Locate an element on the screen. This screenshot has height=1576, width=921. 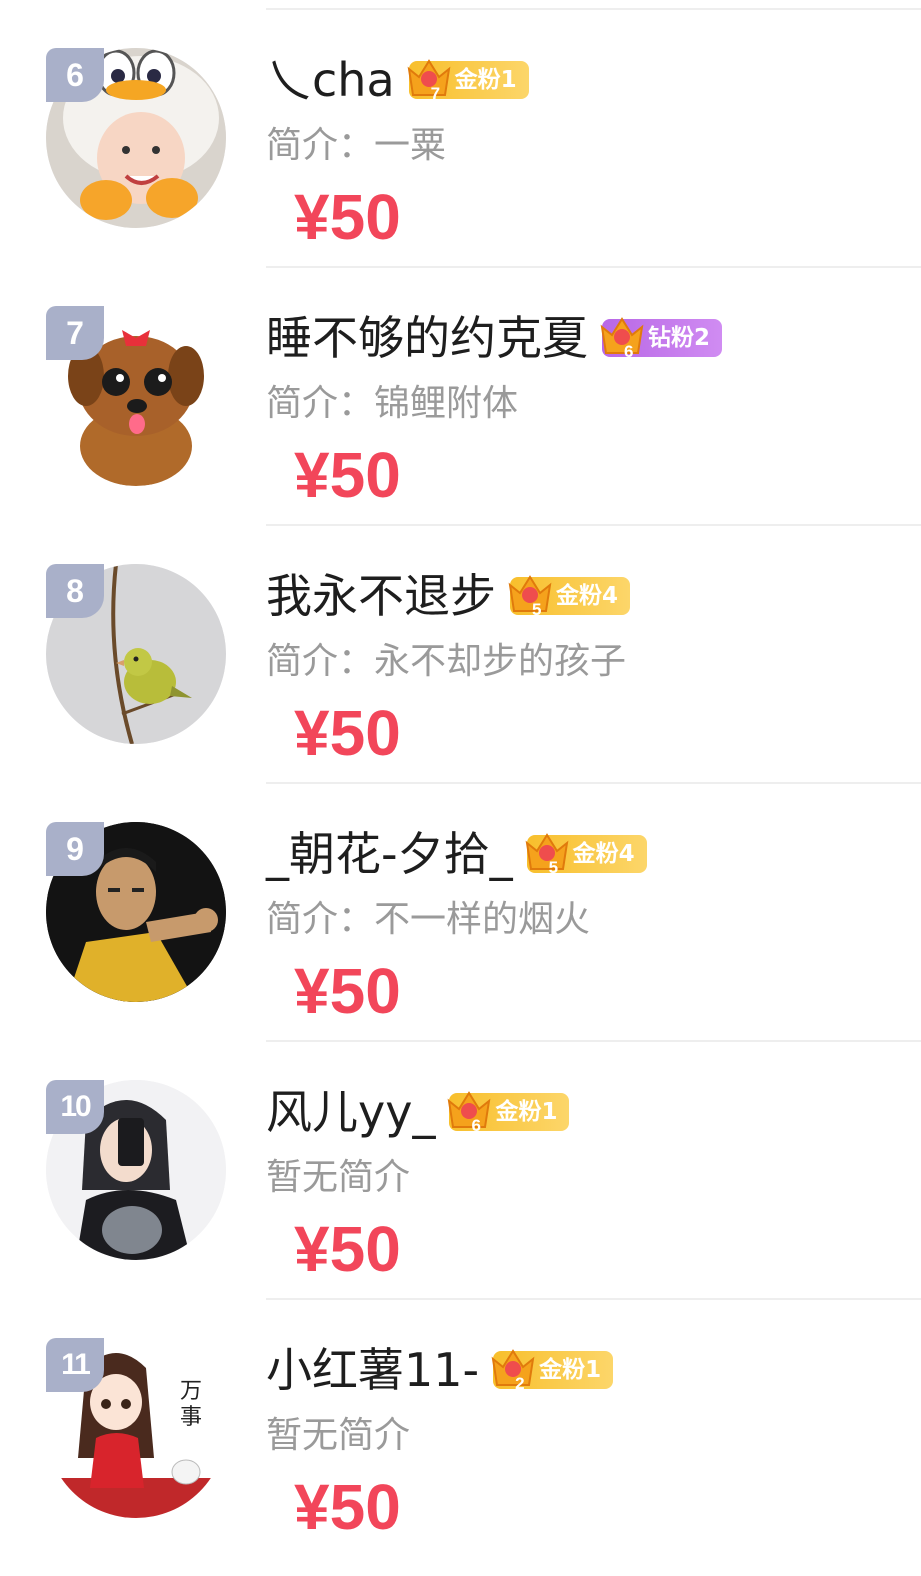
svg-text: 万 is located at coordinates (191, 1391).